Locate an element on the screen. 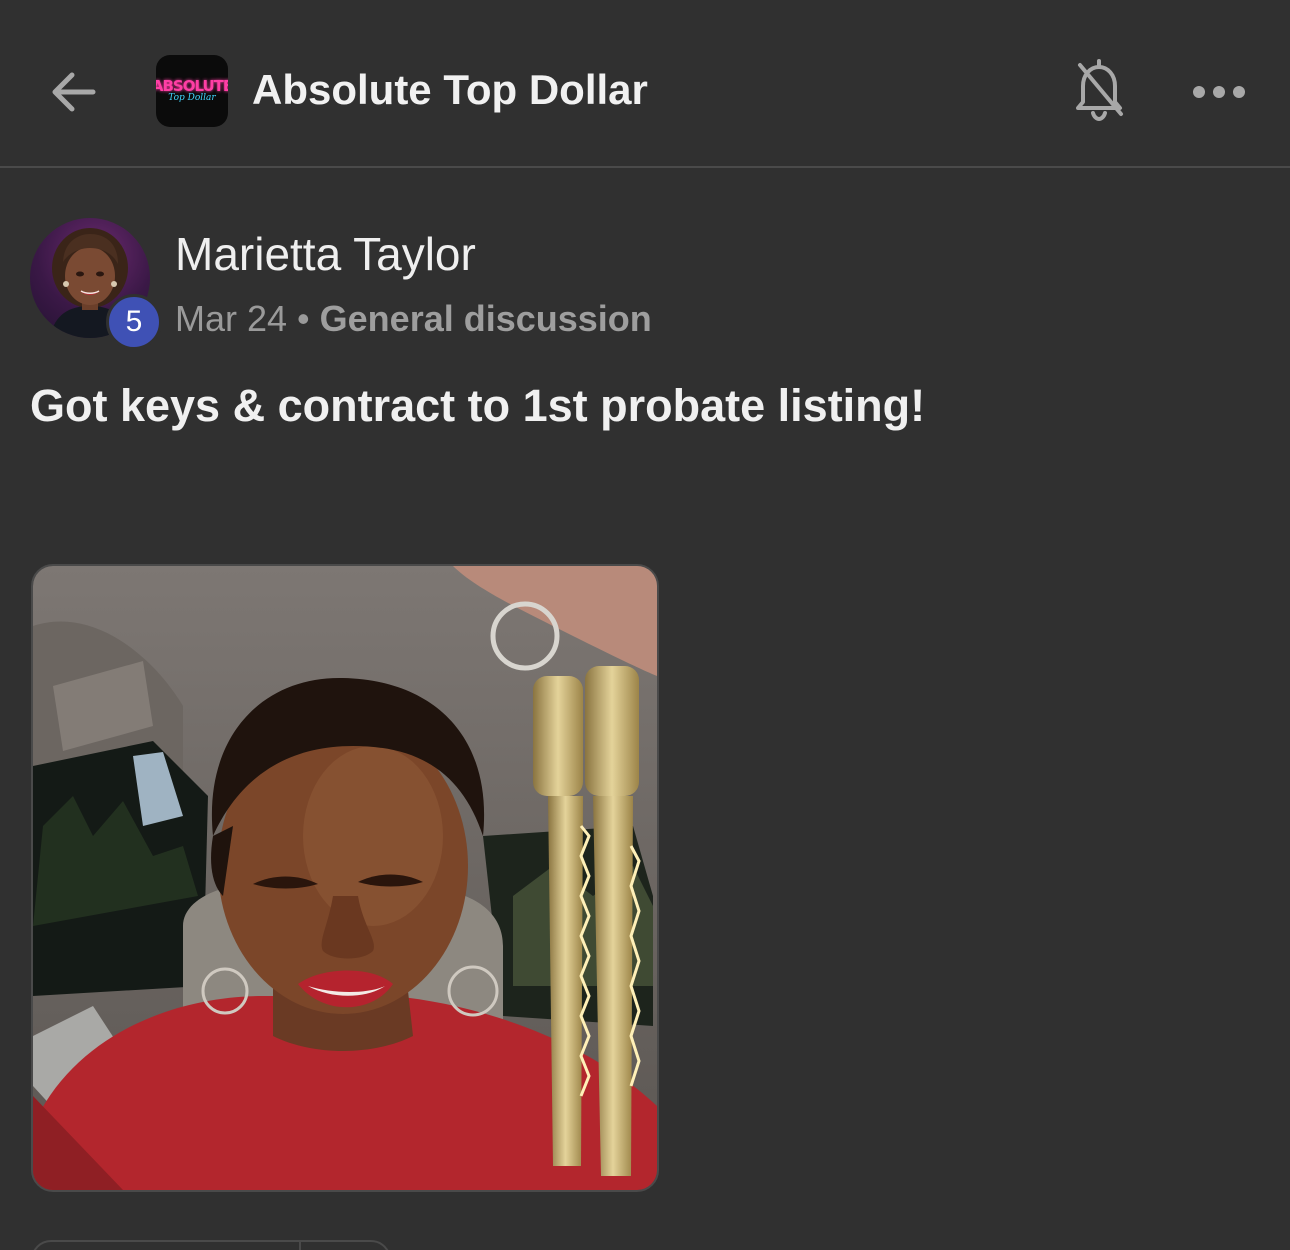  post-category-link: General discussion is located at coordinates (486, 318).